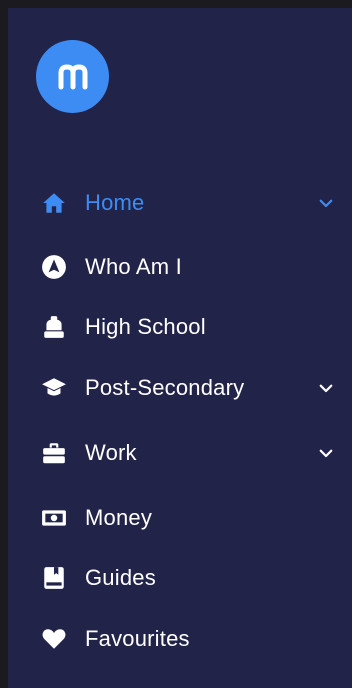 The width and height of the screenshot is (352, 688). Describe the element at coordinates (54, 578) in the screenshot. I see `book-icon` at that location.